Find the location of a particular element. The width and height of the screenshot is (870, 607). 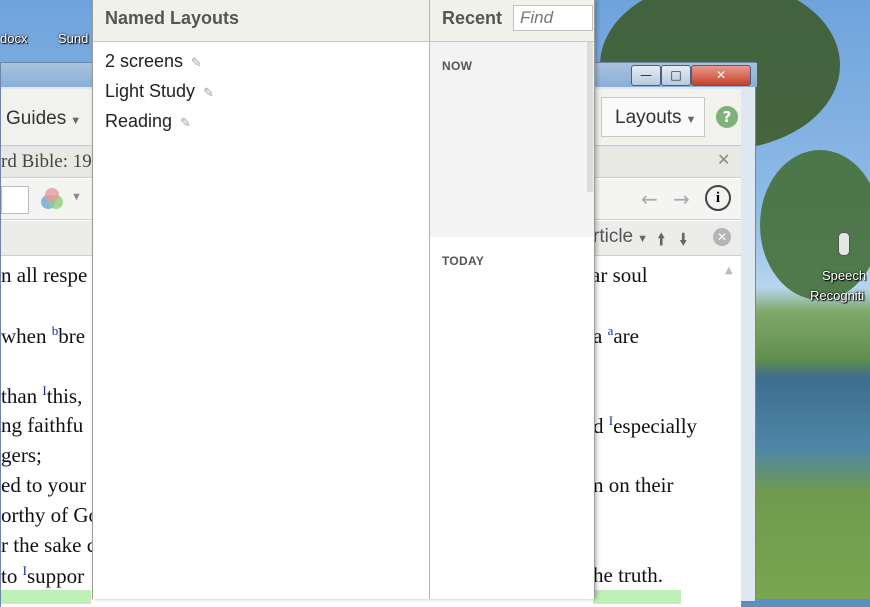

article-selector: rticle ▼ is located at coordinates (620, 237).